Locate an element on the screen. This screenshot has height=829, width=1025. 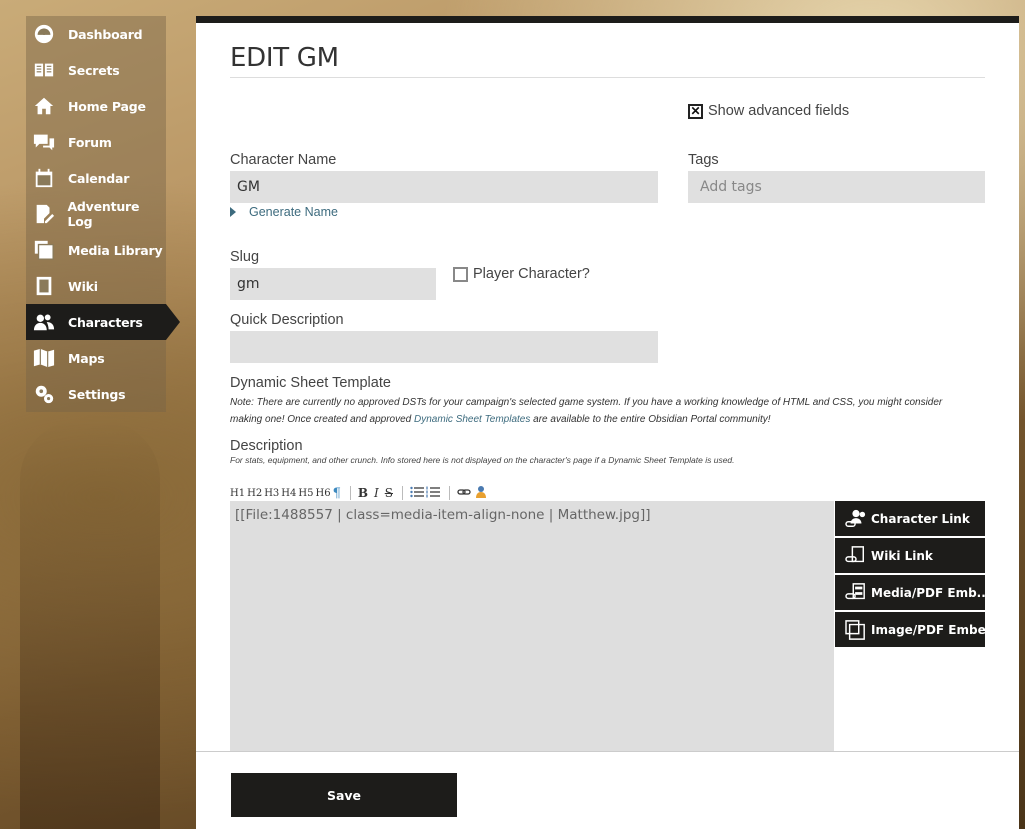
user-link-icon is located at coordinates (480, 493).